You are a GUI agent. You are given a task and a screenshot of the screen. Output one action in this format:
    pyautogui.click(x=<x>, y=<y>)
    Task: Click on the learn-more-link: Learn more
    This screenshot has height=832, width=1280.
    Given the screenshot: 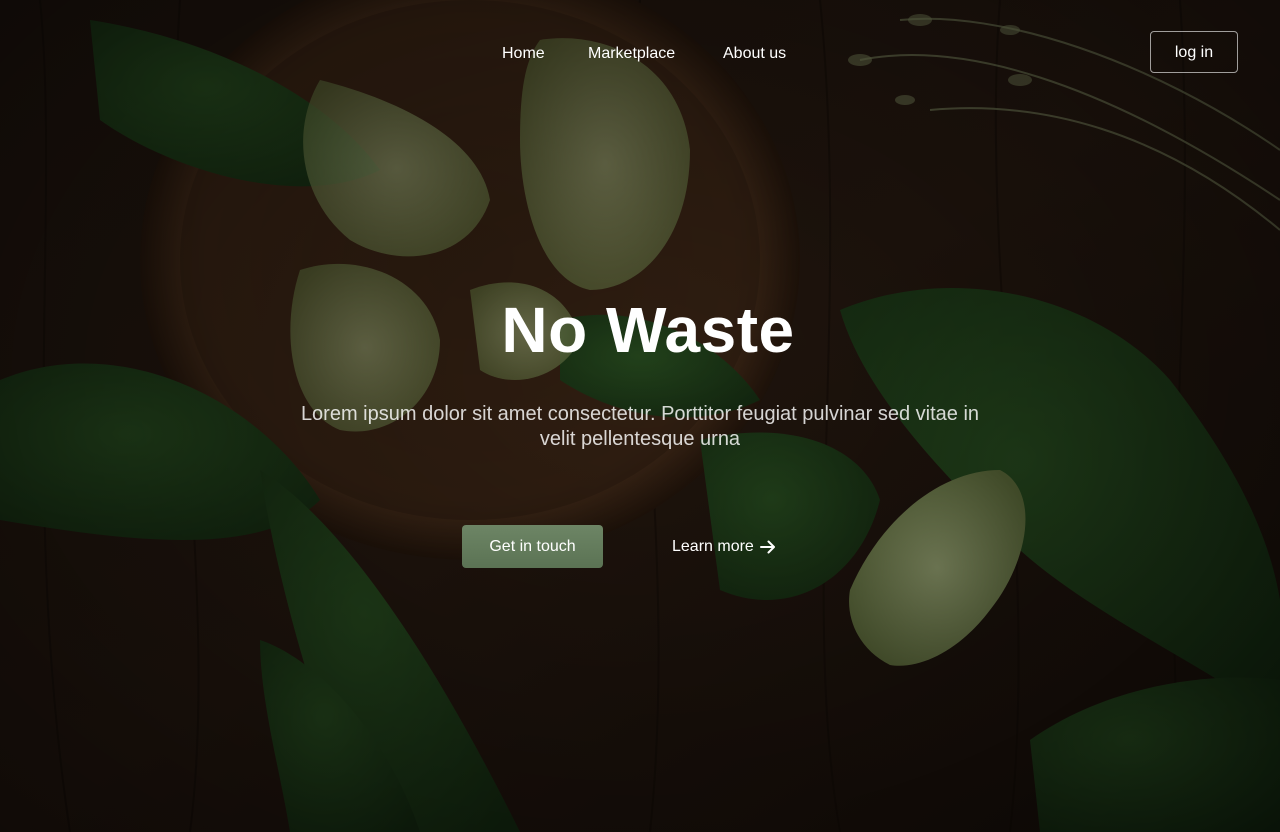 What is the action you would take?
    pyautogui.click(x=724, y=547)
    